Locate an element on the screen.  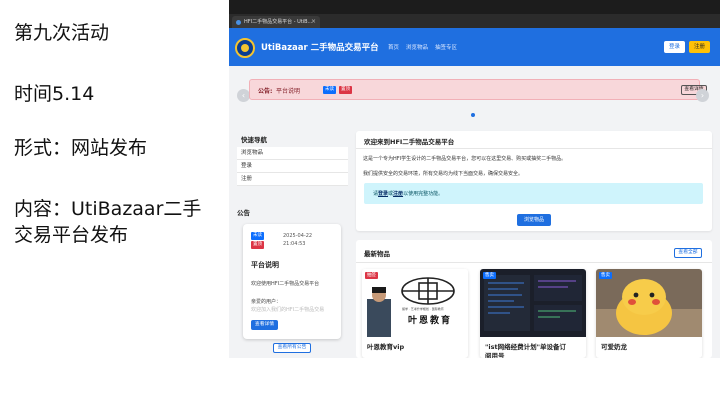
pinned-badge: 置顶 is located at coordinates (345, 90).